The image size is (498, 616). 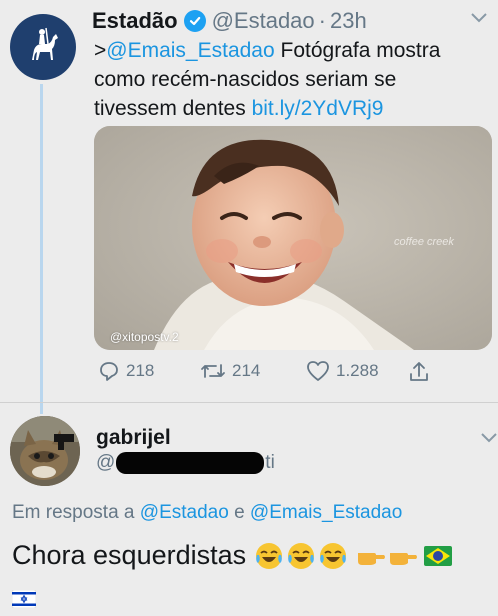 I want to click on replying-mention-emais: @Emais_Estadao, so click(x=326, y=512).